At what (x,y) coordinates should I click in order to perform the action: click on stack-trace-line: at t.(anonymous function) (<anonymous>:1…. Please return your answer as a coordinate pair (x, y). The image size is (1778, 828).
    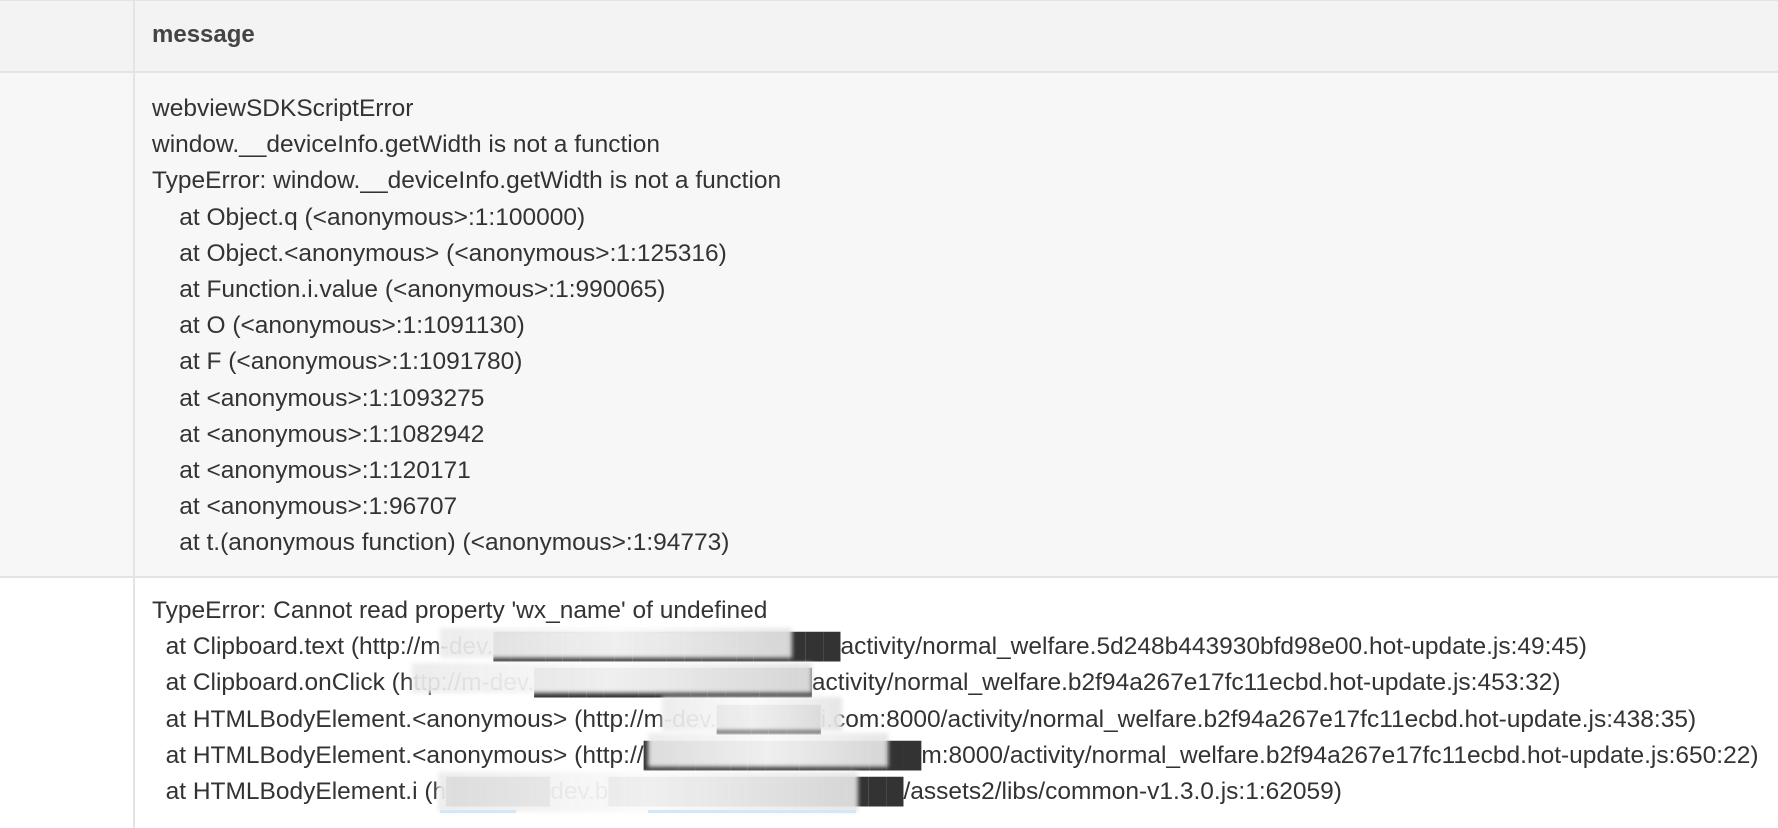
    Looking at the image, I should click on (441, 543).